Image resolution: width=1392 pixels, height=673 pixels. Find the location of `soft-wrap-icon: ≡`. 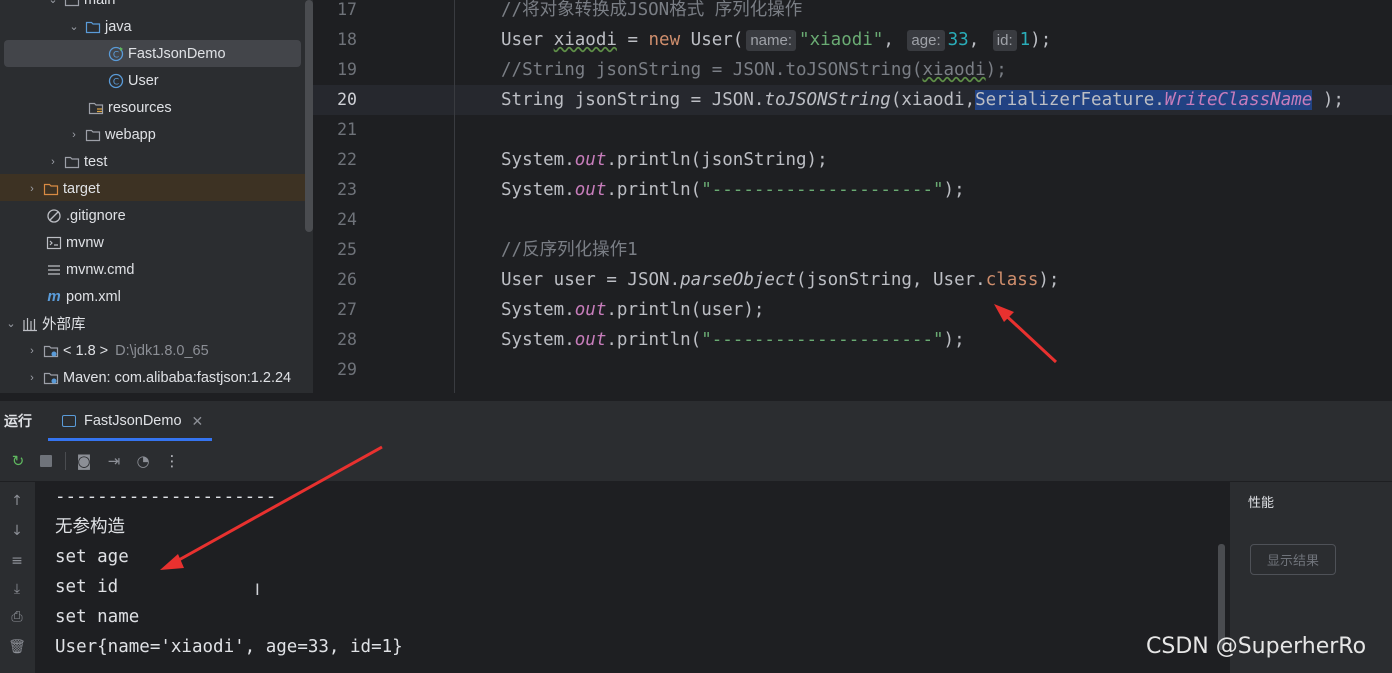

soft-wrap-icon: ≡ is located at coordinates (17, 561).